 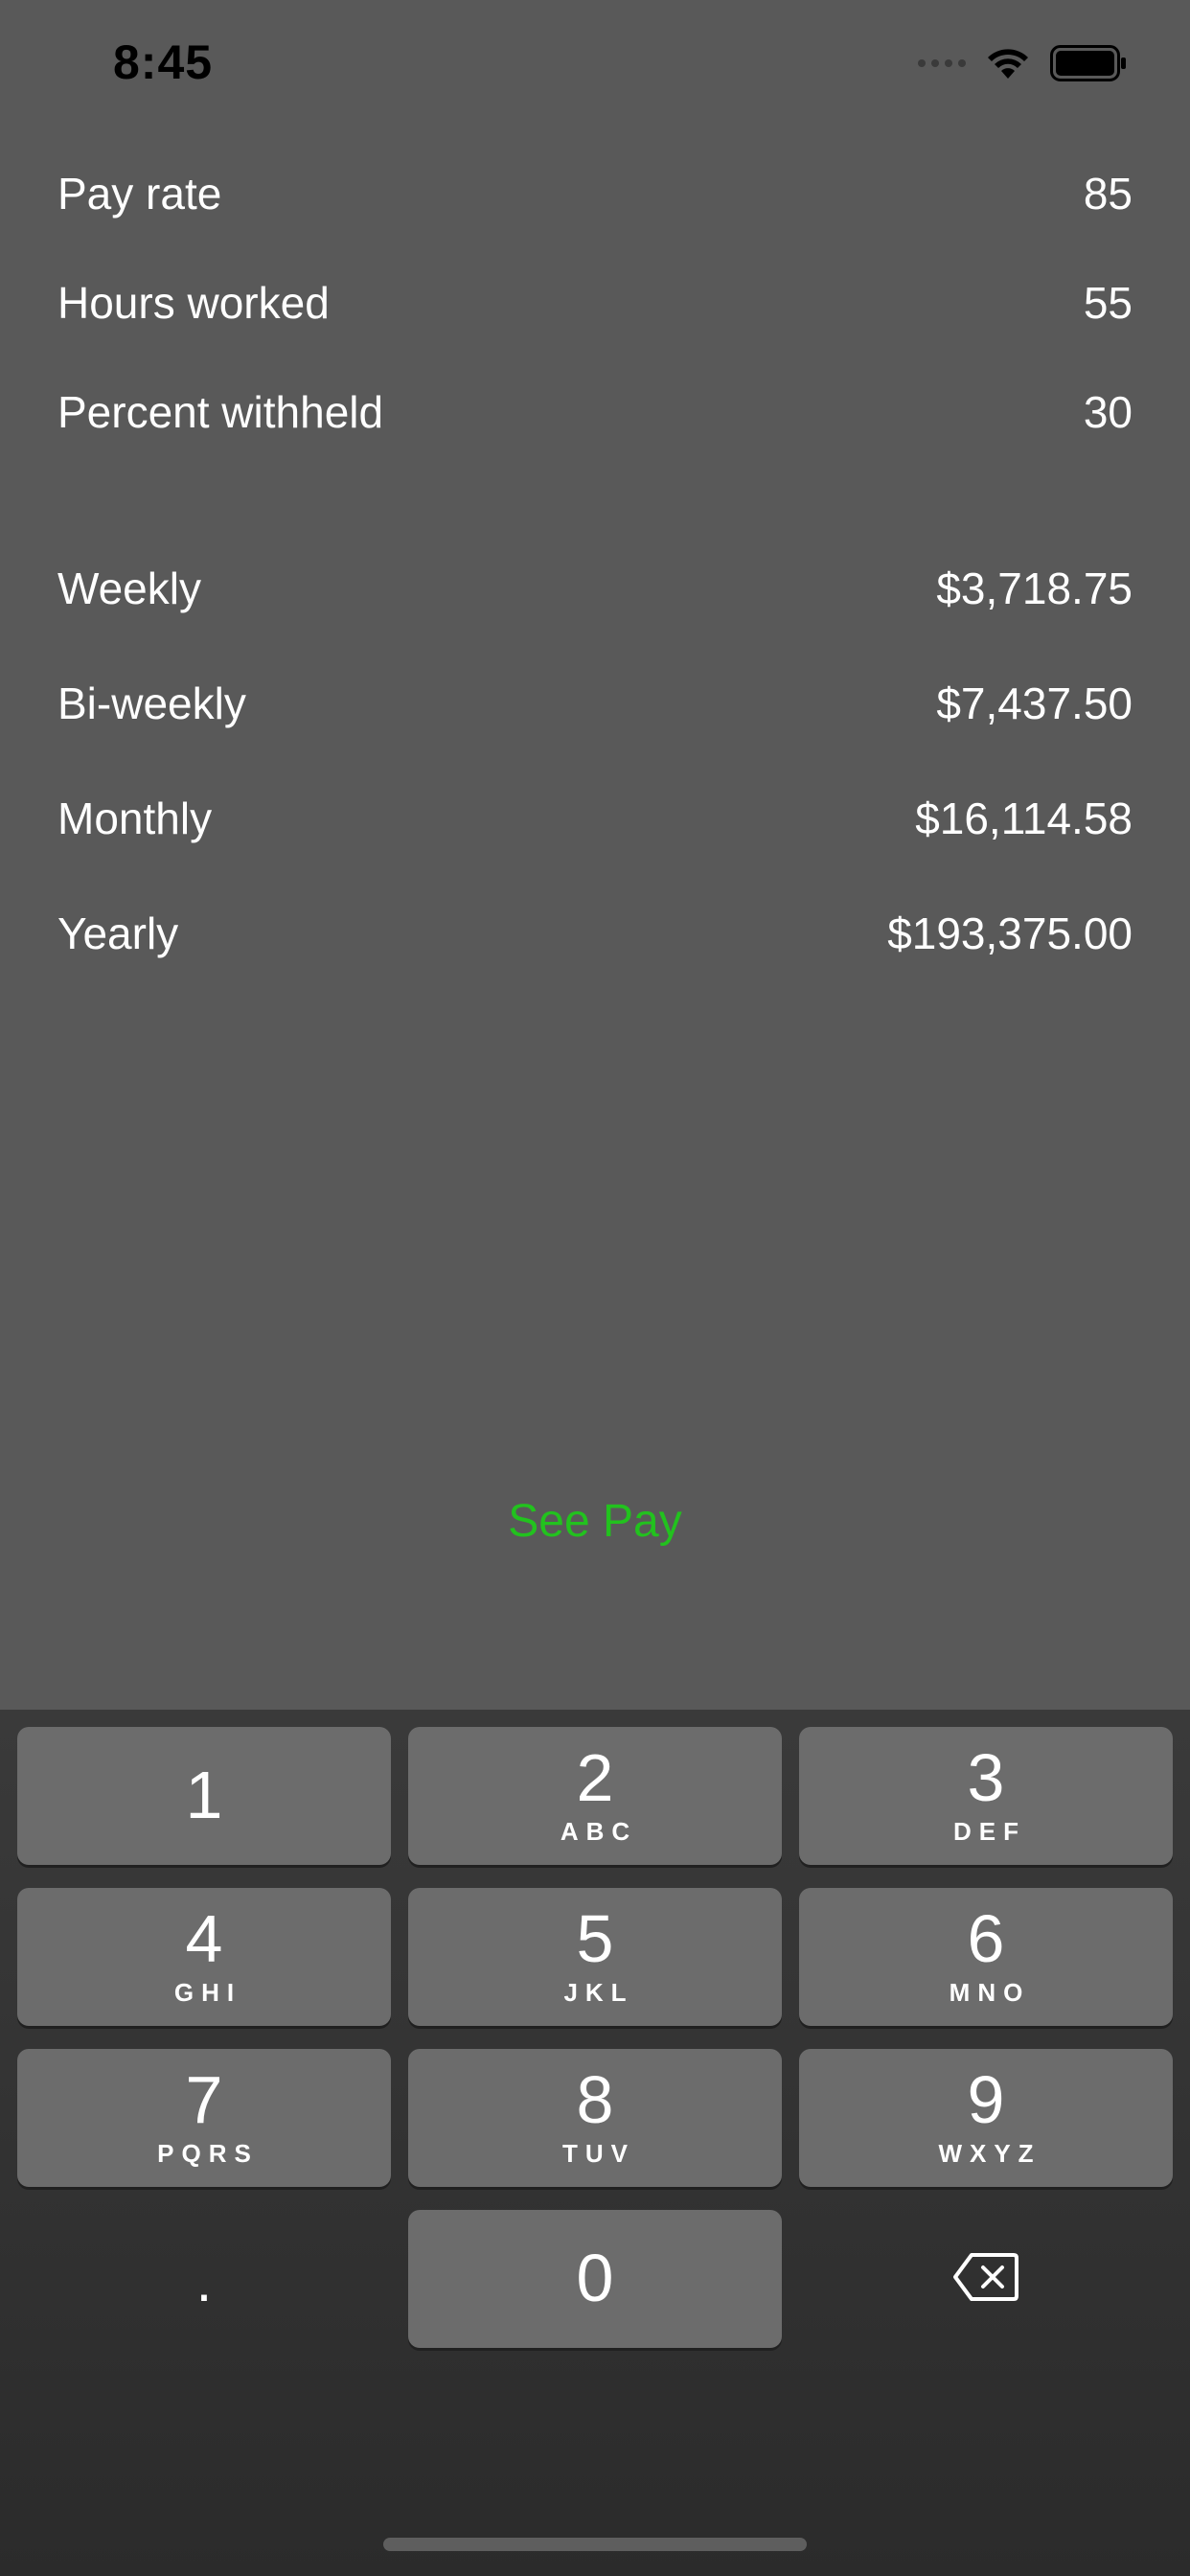 I want to click on key-7-letters: PQRS, so click(x=208, y=2153).